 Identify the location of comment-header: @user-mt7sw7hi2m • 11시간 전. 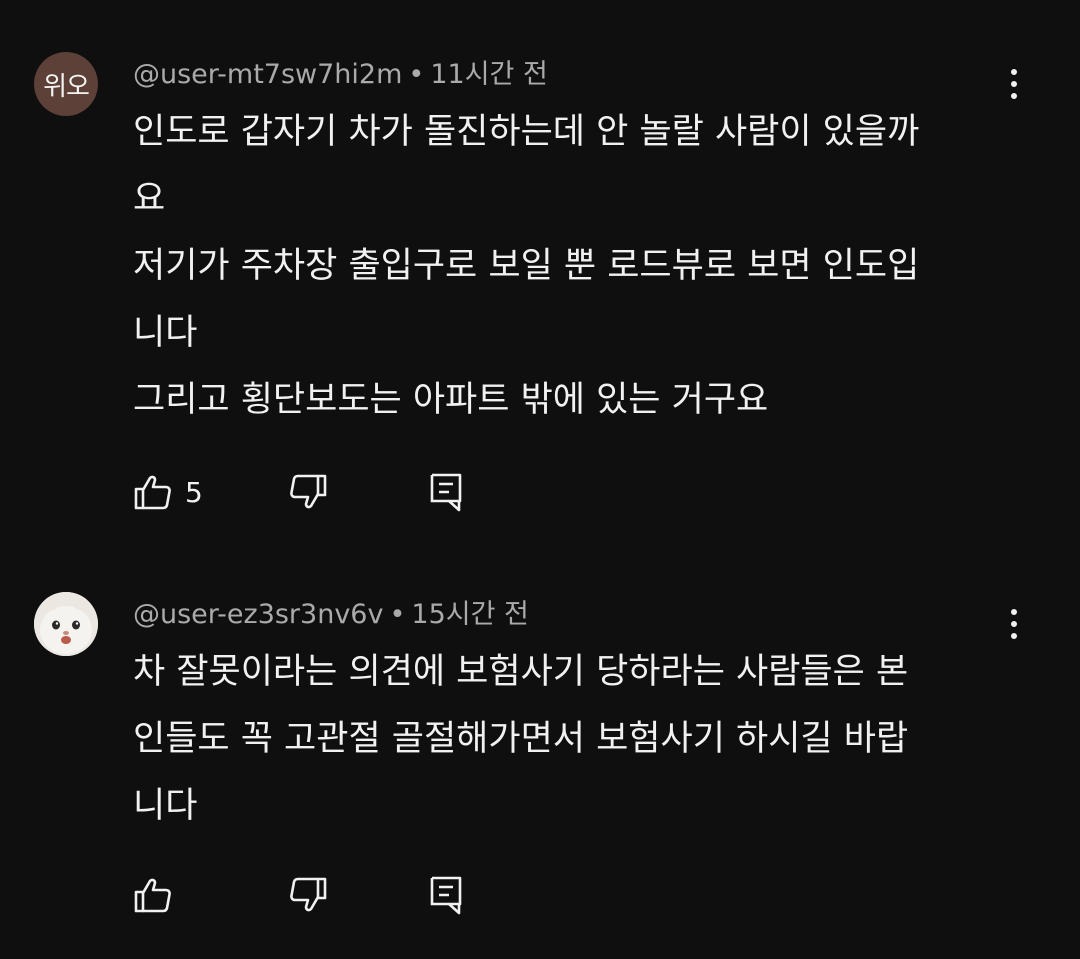
(340, 71).